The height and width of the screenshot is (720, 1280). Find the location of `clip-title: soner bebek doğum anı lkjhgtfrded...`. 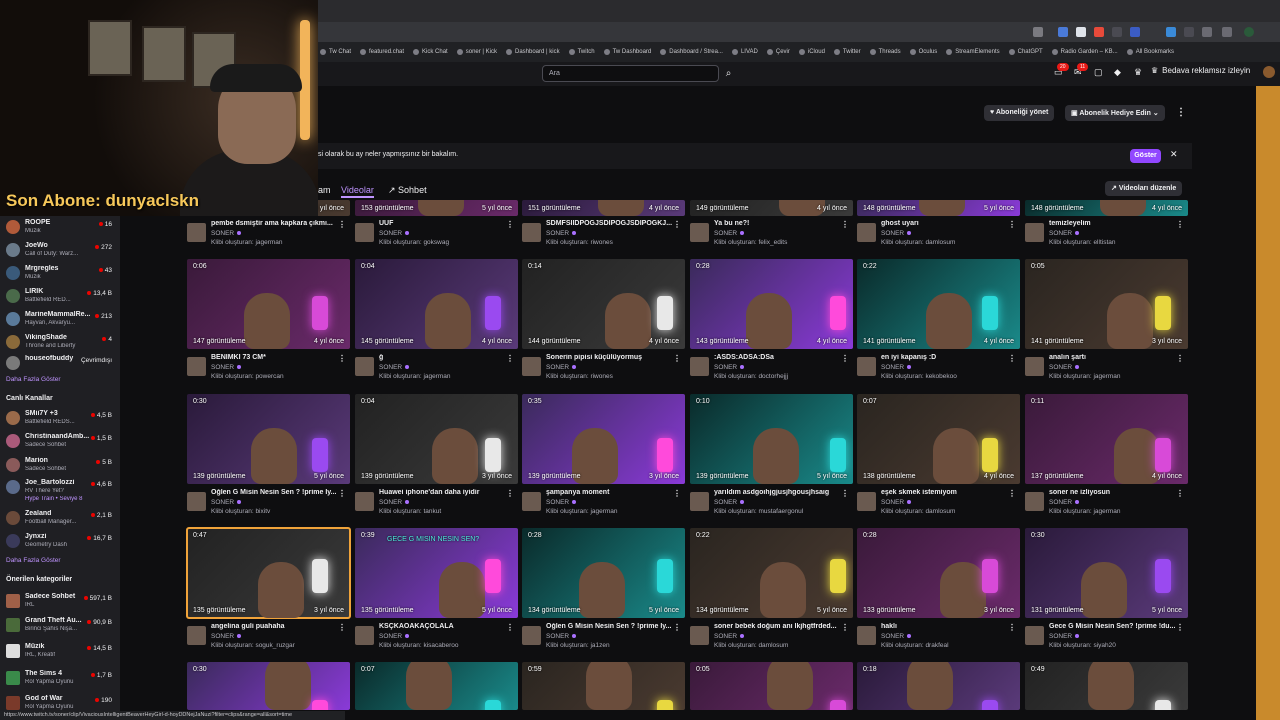

clip-title: soner bebek doğum anı lkjhgtfrded... is located at coordinates (777, 626).